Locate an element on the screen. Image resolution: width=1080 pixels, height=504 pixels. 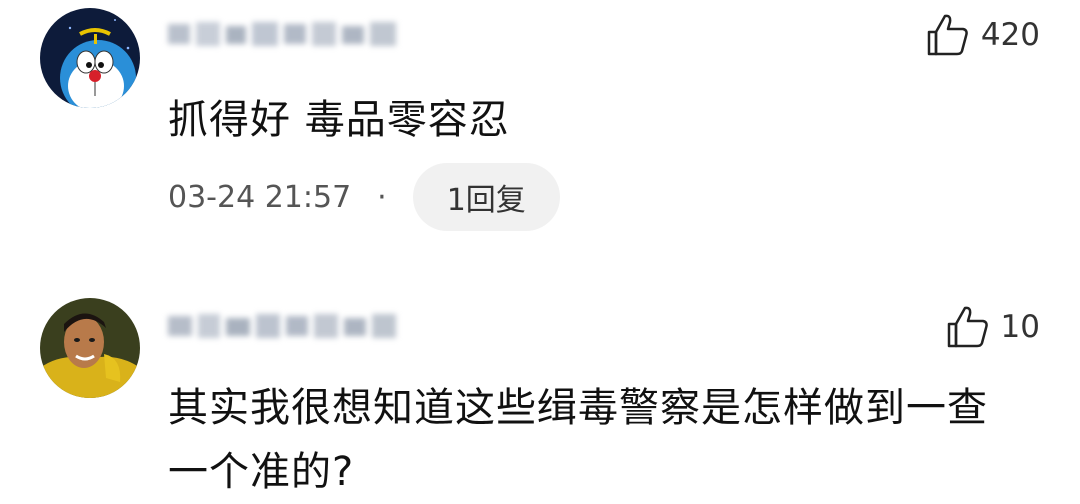
reply-button: 1回复 is located at coordinates (486, 197).